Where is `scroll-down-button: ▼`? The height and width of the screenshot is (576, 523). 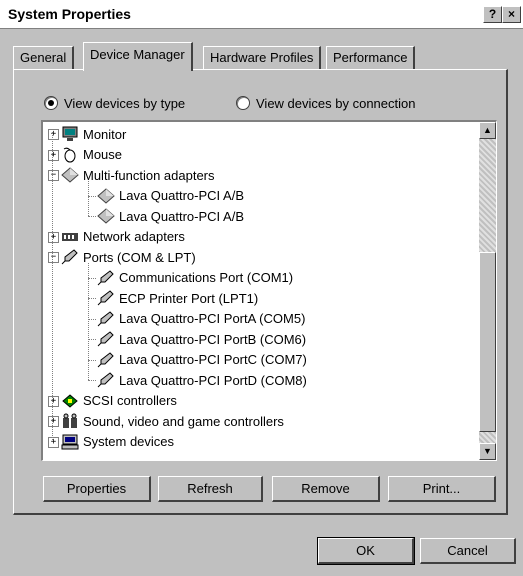 scroll-down-button: ▼ is located at coordinates (487, 451).